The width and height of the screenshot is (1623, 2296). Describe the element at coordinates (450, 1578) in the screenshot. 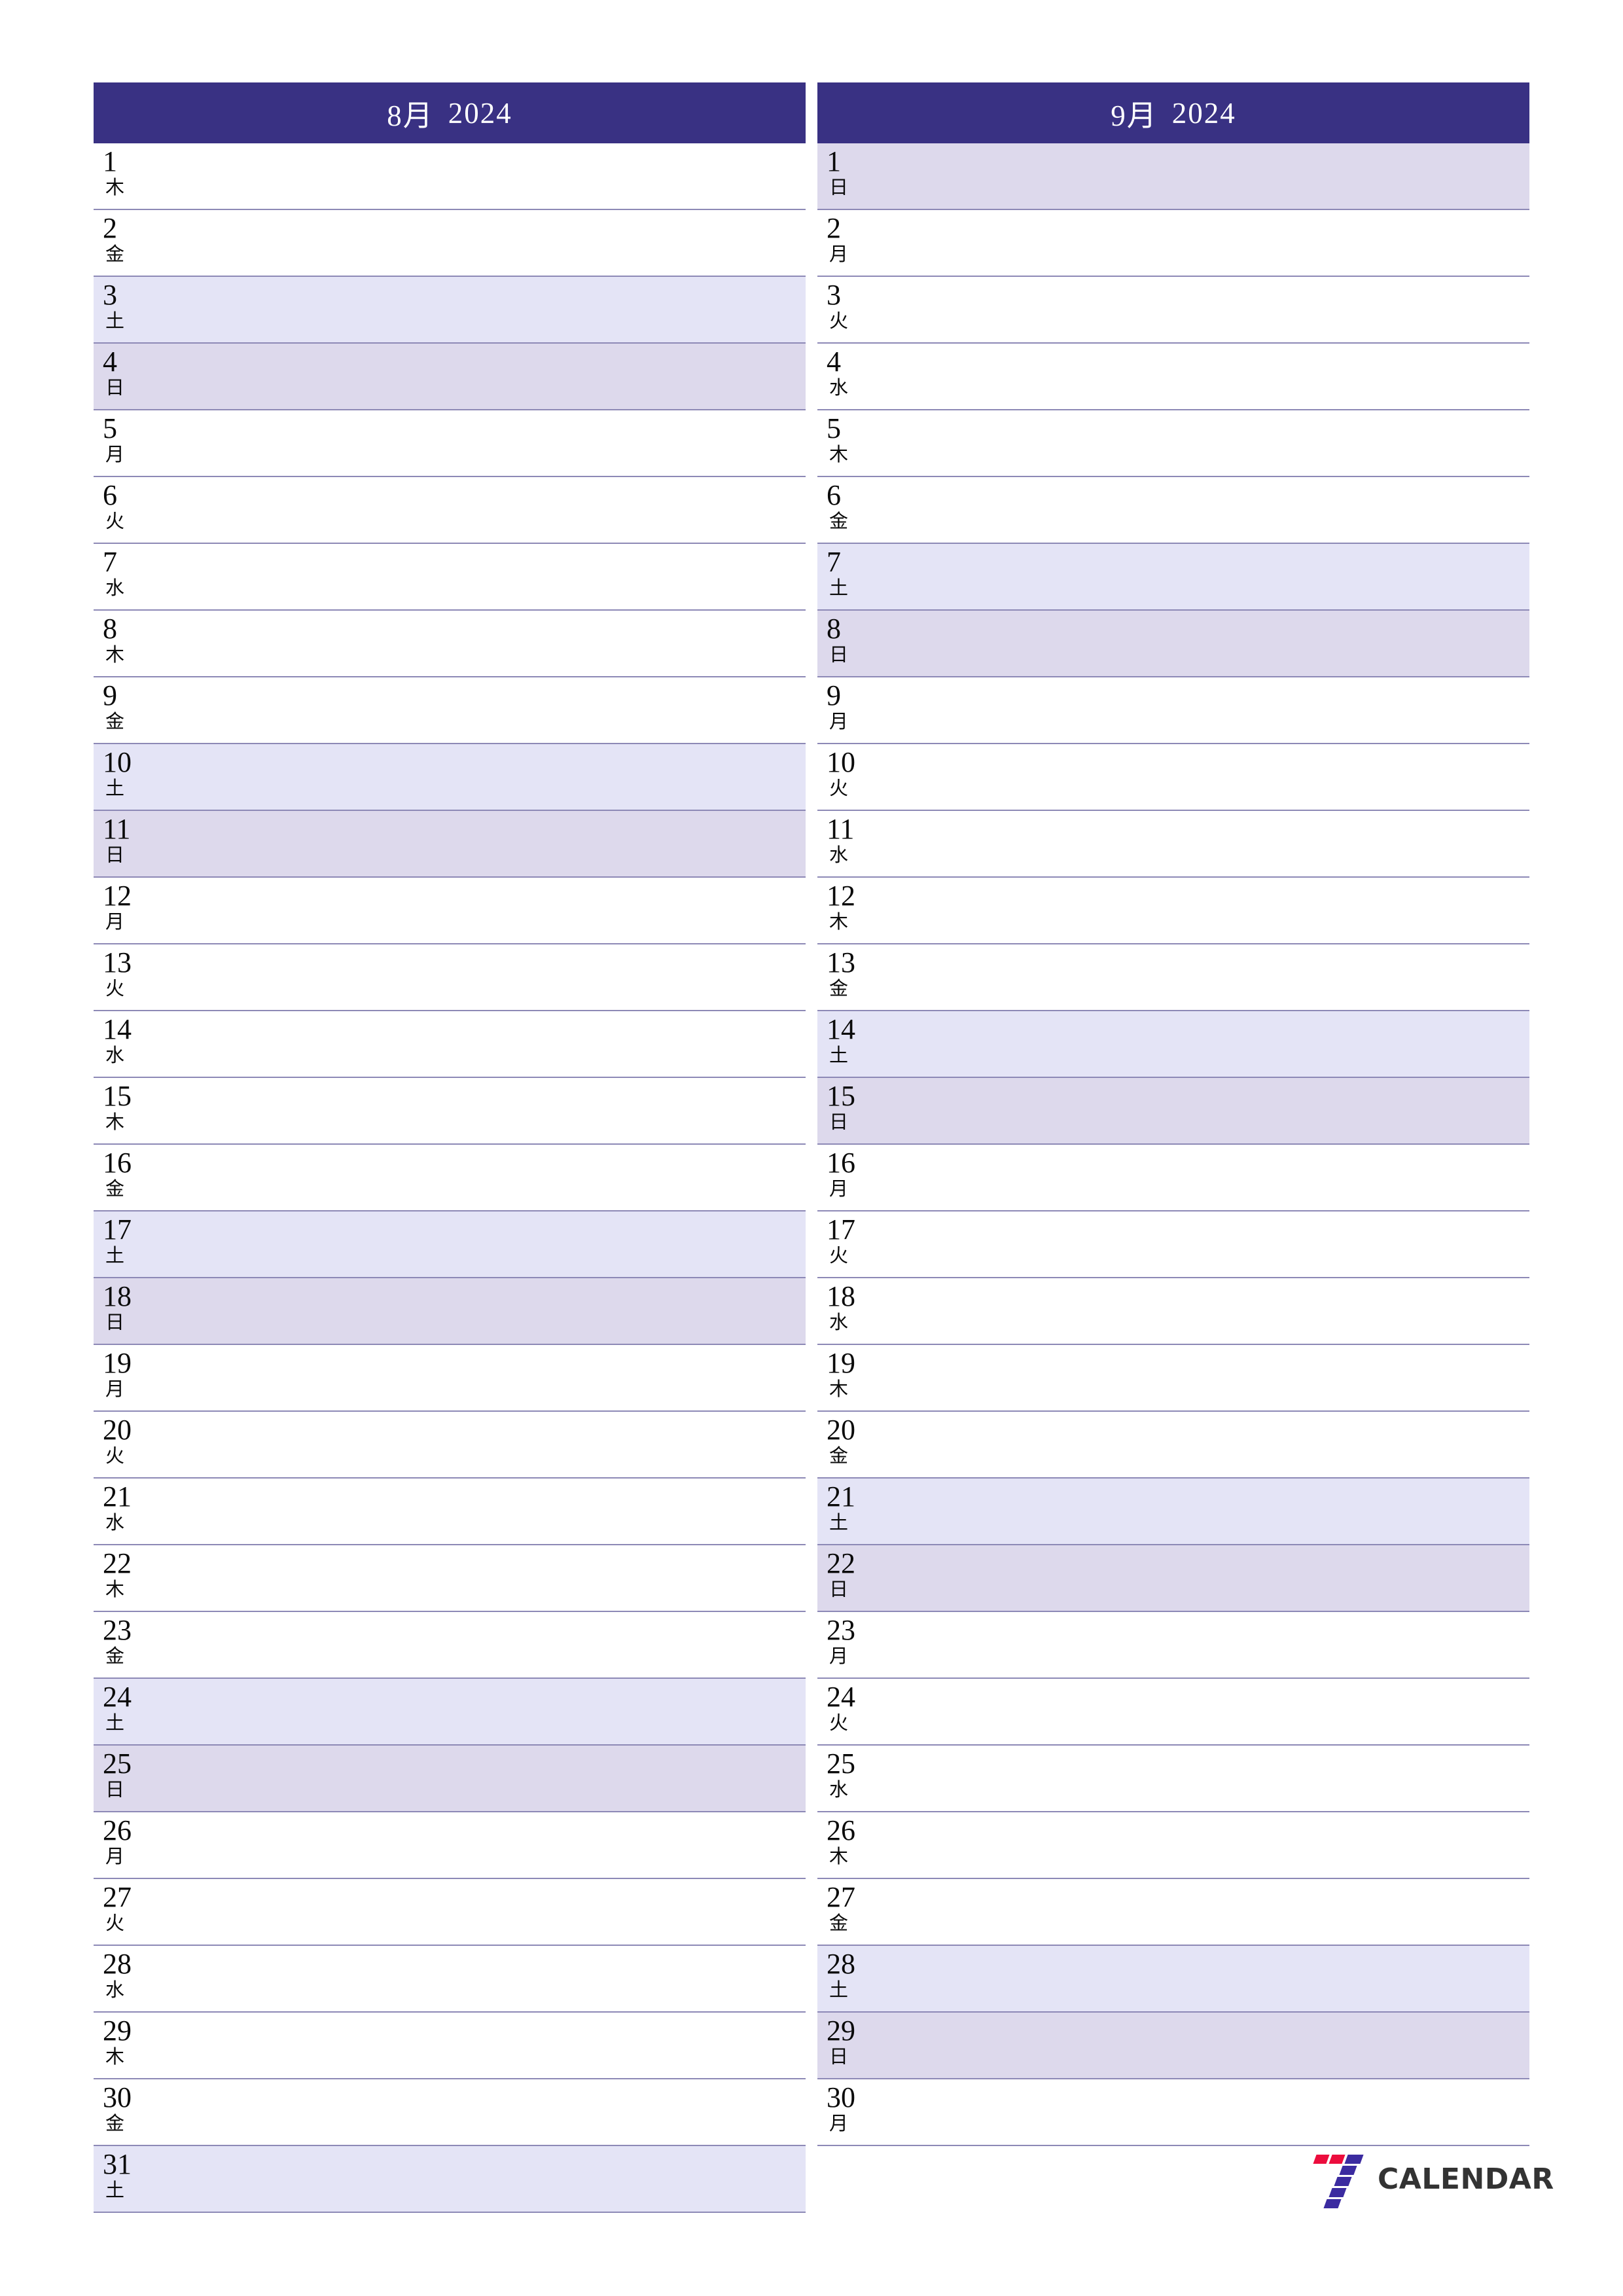

I see `day-row: 22 木` at that location.